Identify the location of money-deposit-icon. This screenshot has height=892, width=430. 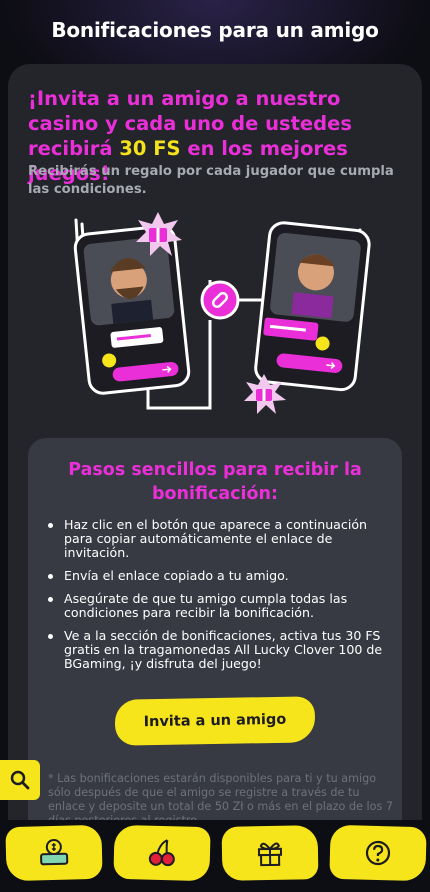
(54, 852).